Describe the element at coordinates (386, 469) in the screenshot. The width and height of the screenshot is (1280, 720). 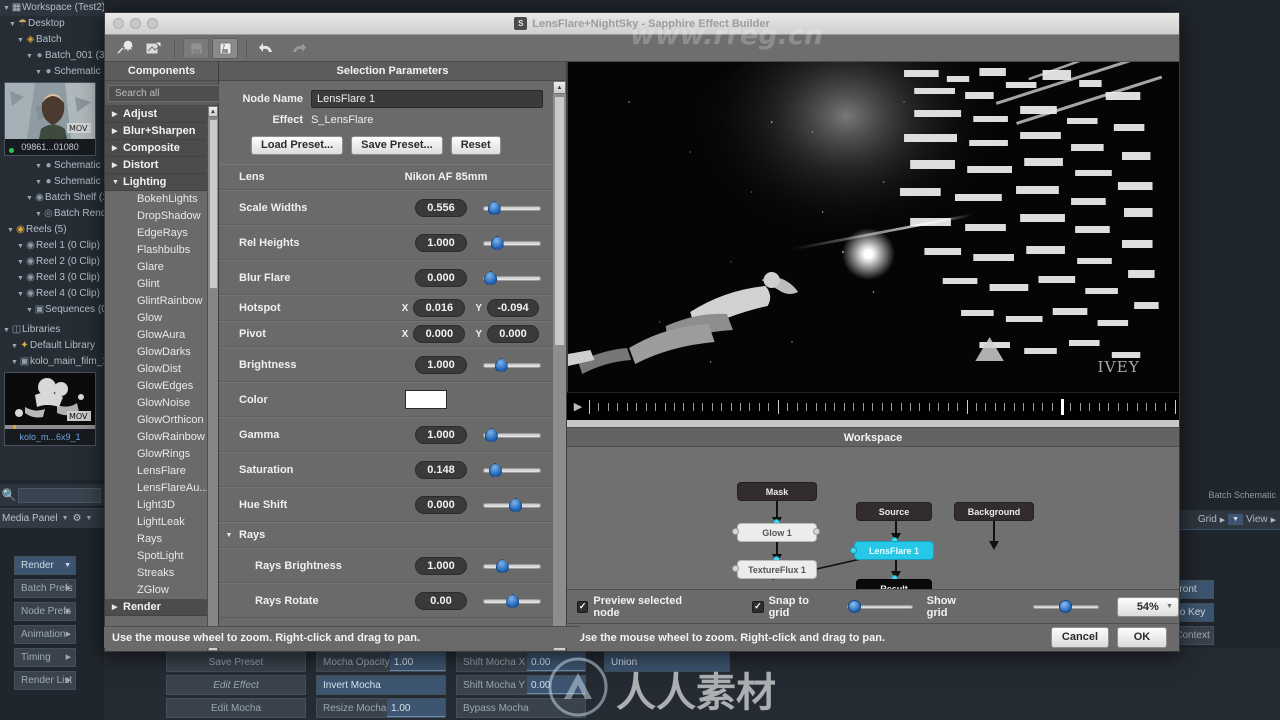
I see `param-row-saturation: Saturation 0.148` at that location.